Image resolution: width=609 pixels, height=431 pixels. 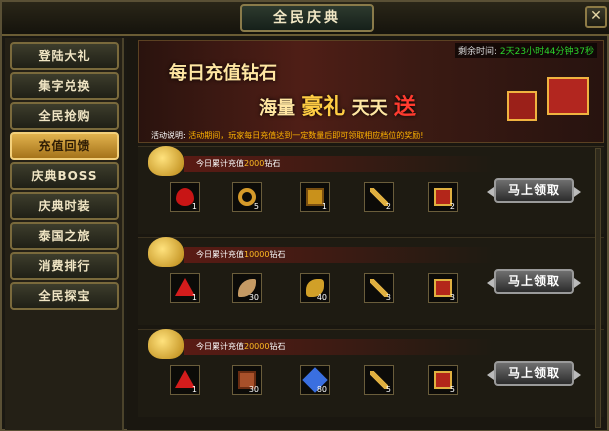 What do you see at coordinates (257, 254) in the screenshot?
I see `tier-amount: 10000` at bounding box center [257, 254].